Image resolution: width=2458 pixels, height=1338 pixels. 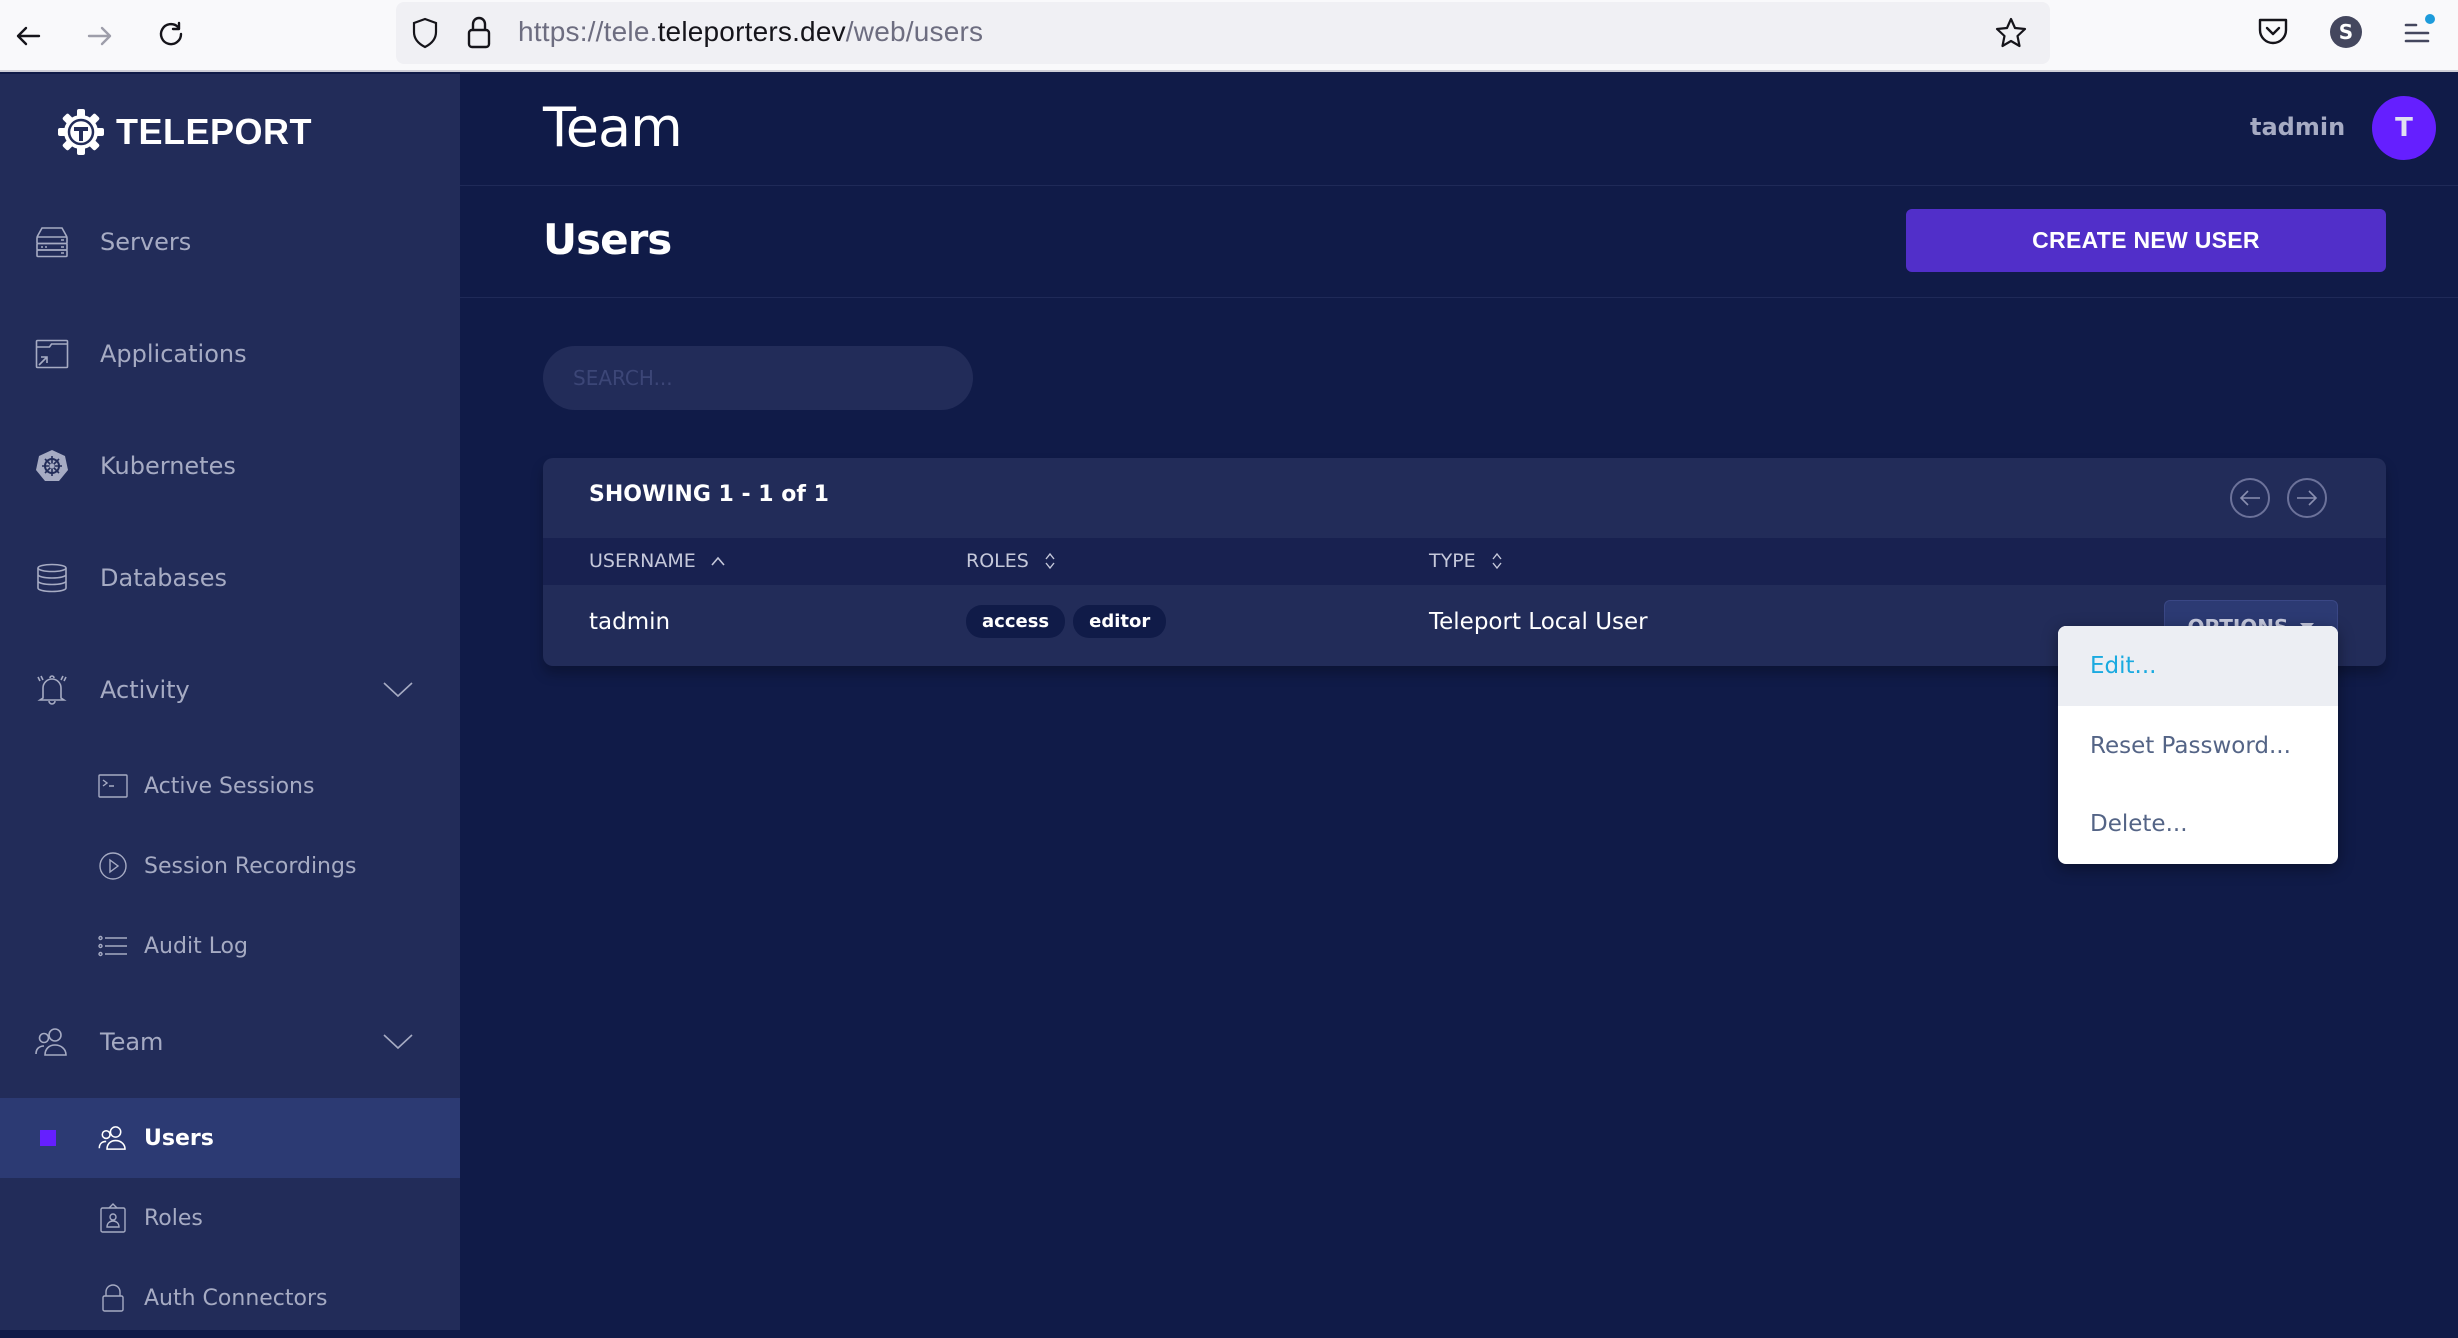 What do you see at coordinates (230, 1138) in the screenshot?
I see `sidebar-item-users: Users` at bounding box center [230, 1138].